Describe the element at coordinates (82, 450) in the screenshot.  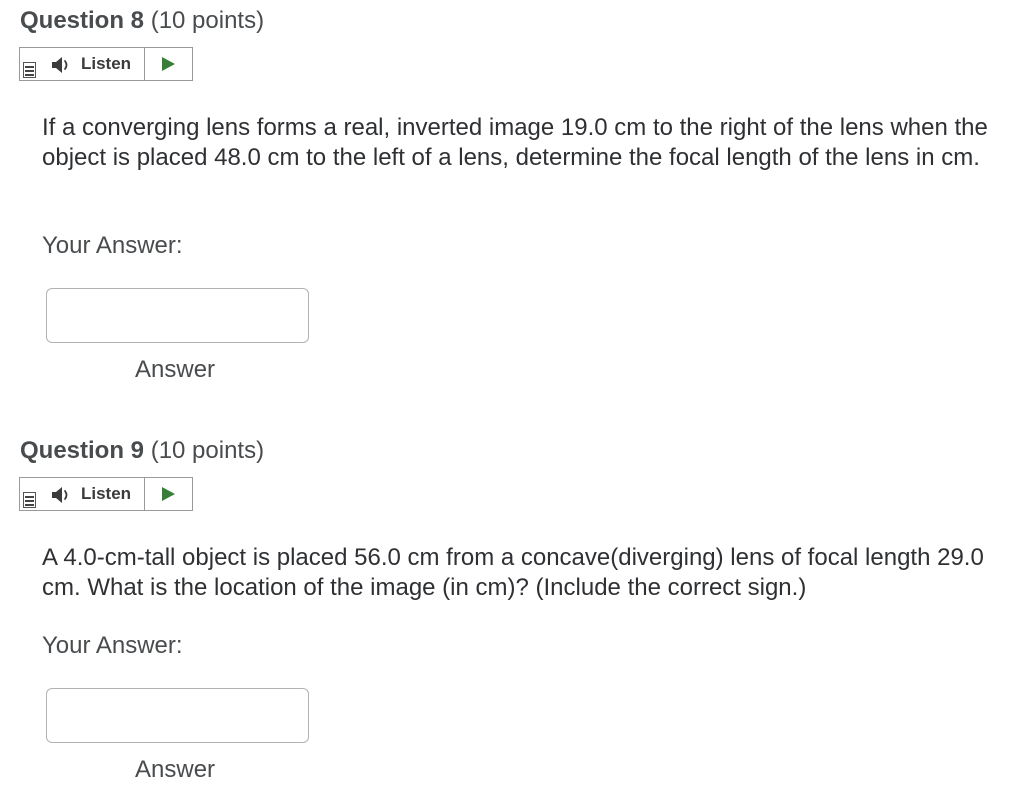
I see `question-label: Question 9` at that location.